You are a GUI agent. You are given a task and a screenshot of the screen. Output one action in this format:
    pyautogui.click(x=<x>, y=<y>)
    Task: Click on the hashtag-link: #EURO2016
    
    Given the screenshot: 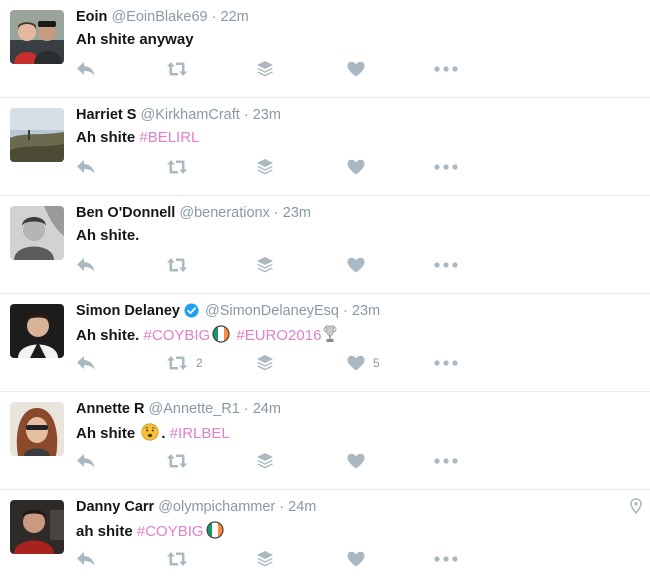 What is the action you would take?
    pyautogui.click(x=278, y=335)
    